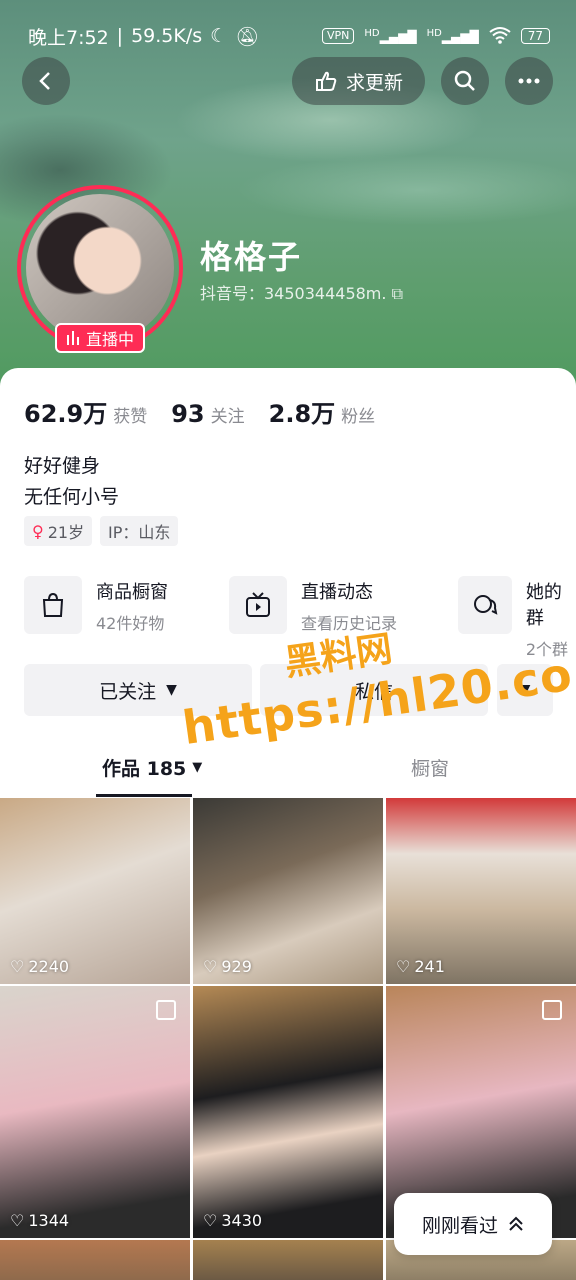 Image resolution: width=576 pixels, height=1280 pixels. Describe the element at coordinates (40, 966) in the screenshot. I see `like-count: ♡ 2240` at that location.